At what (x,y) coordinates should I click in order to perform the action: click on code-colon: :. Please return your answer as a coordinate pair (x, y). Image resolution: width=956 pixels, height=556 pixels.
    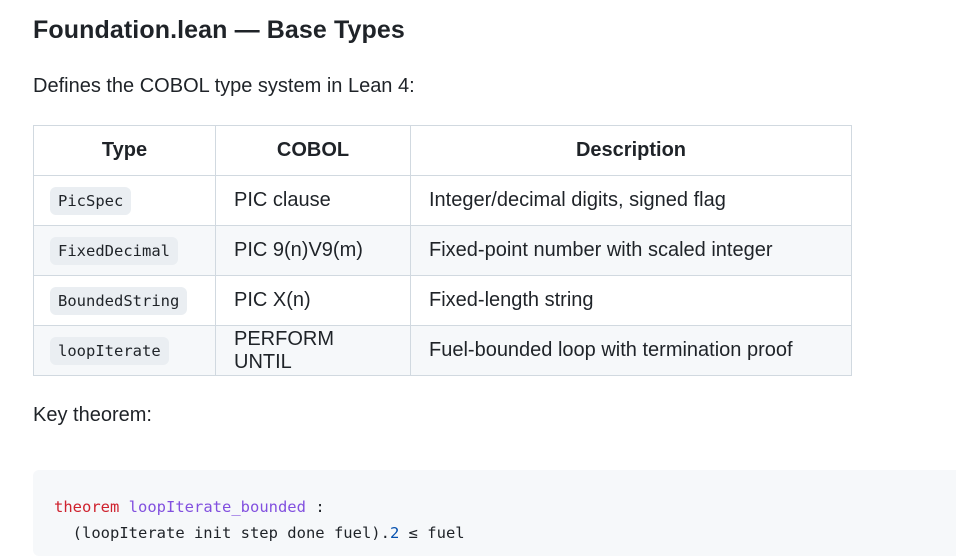
    Looking at the image, I should click on (315, 506).